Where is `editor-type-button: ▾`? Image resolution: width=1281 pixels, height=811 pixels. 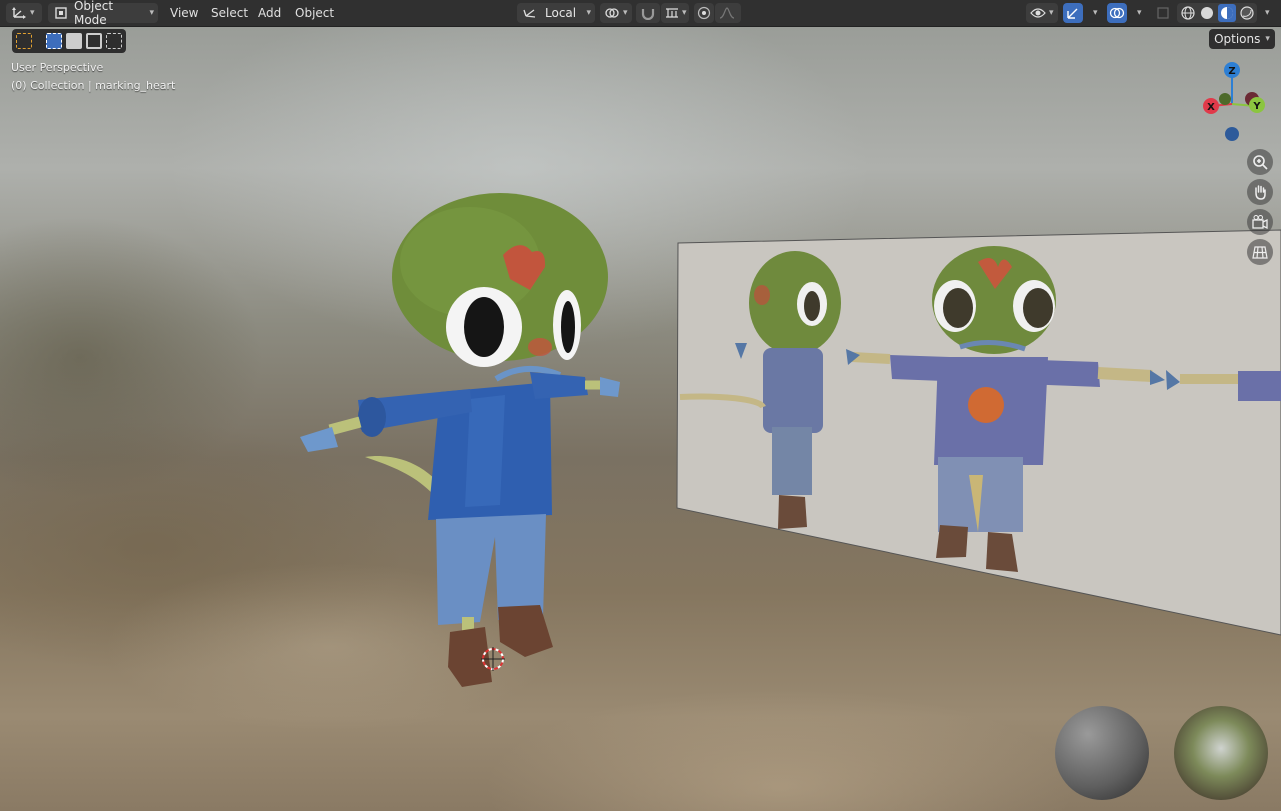
editor-type-button: ▾ is located at coordinates (24, 13).